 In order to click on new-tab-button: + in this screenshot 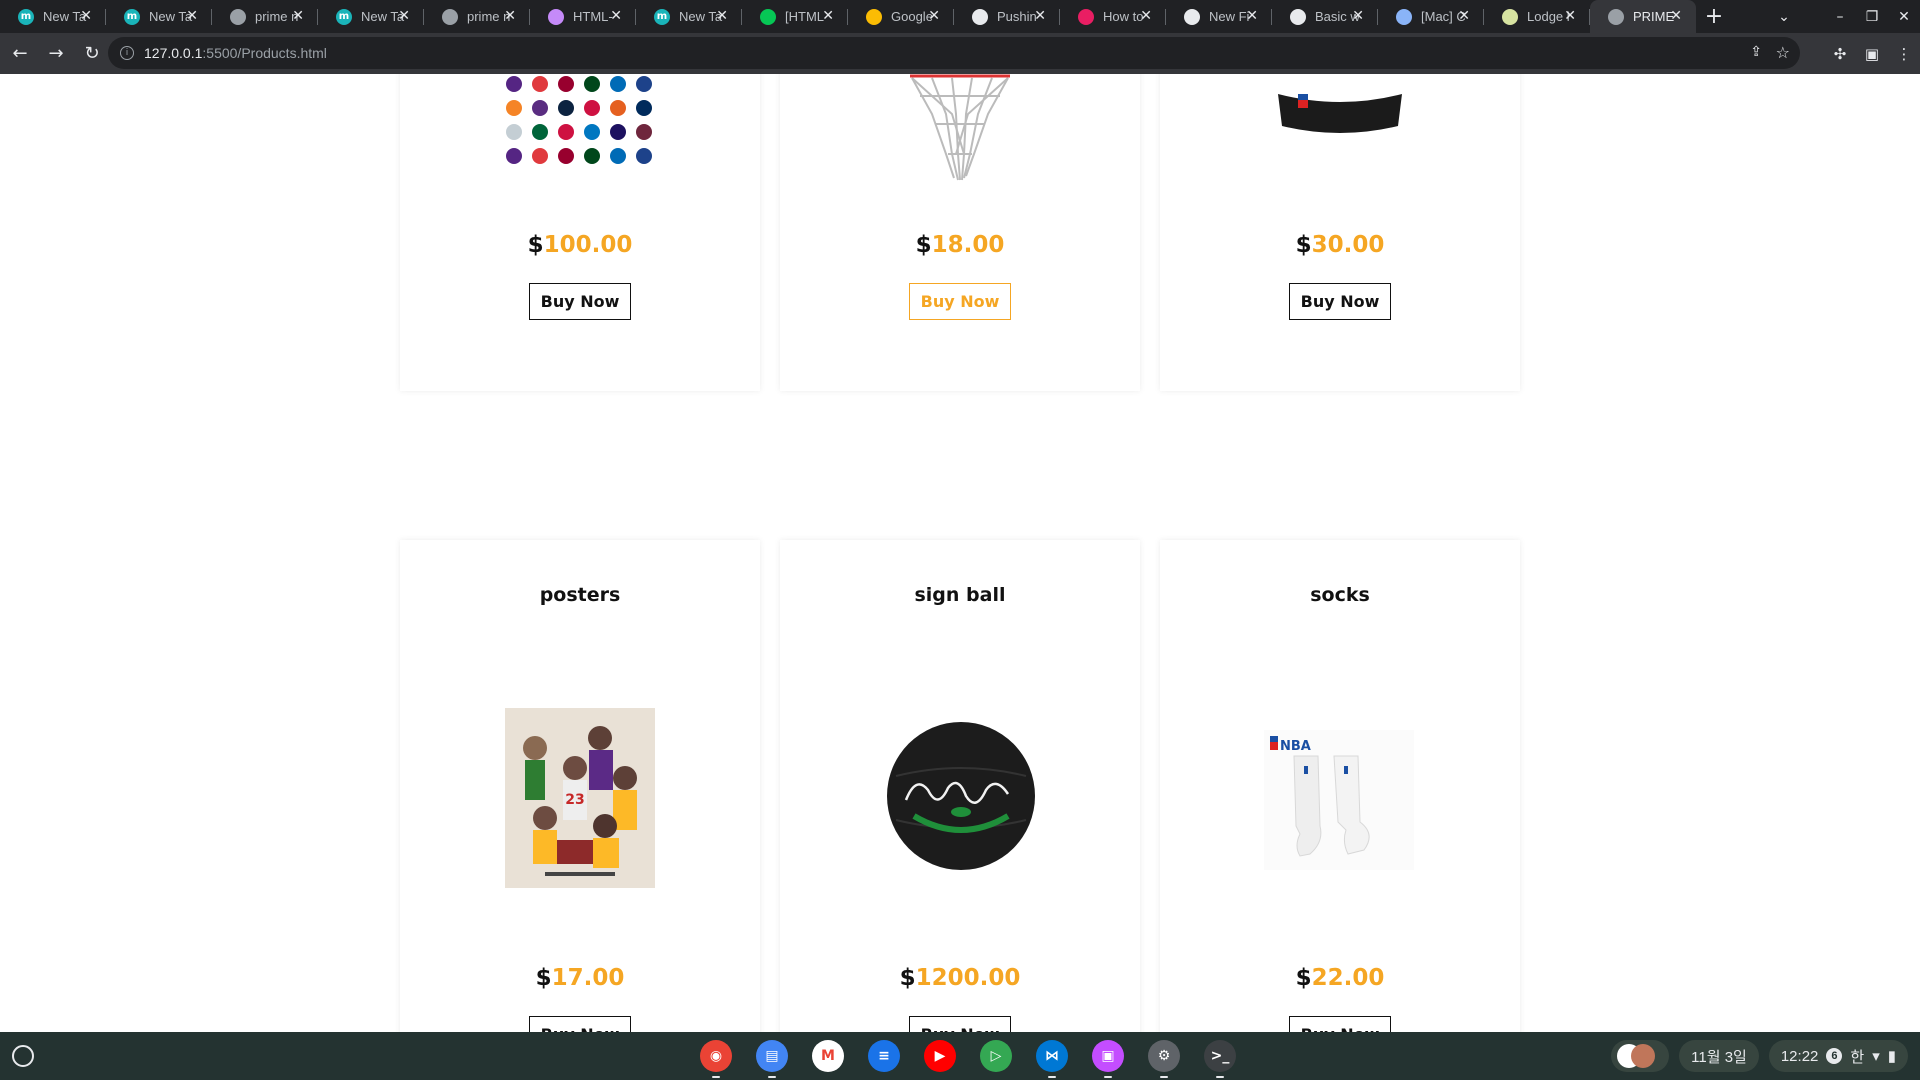, I will do `click(1714, 16)`.